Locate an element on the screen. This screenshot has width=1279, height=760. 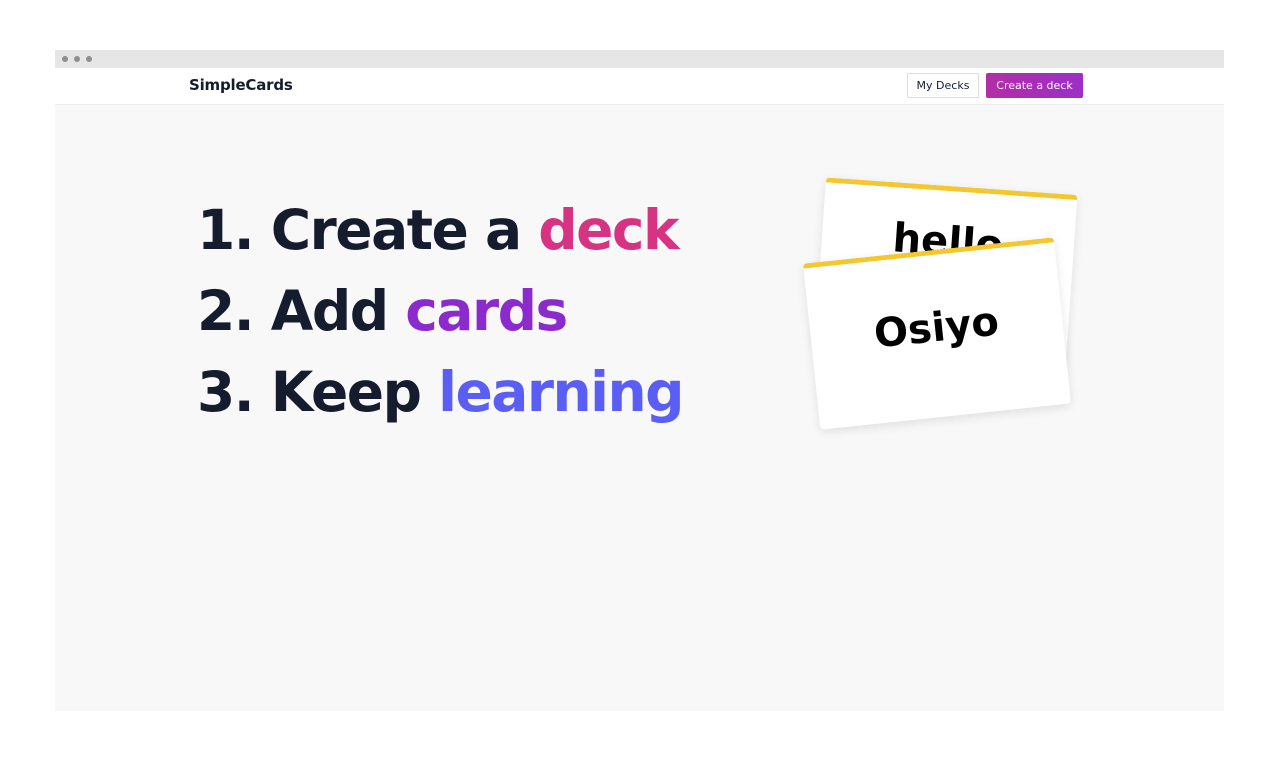
step-create-deck: 1. Create a deck is located at coordinates (440, 230).